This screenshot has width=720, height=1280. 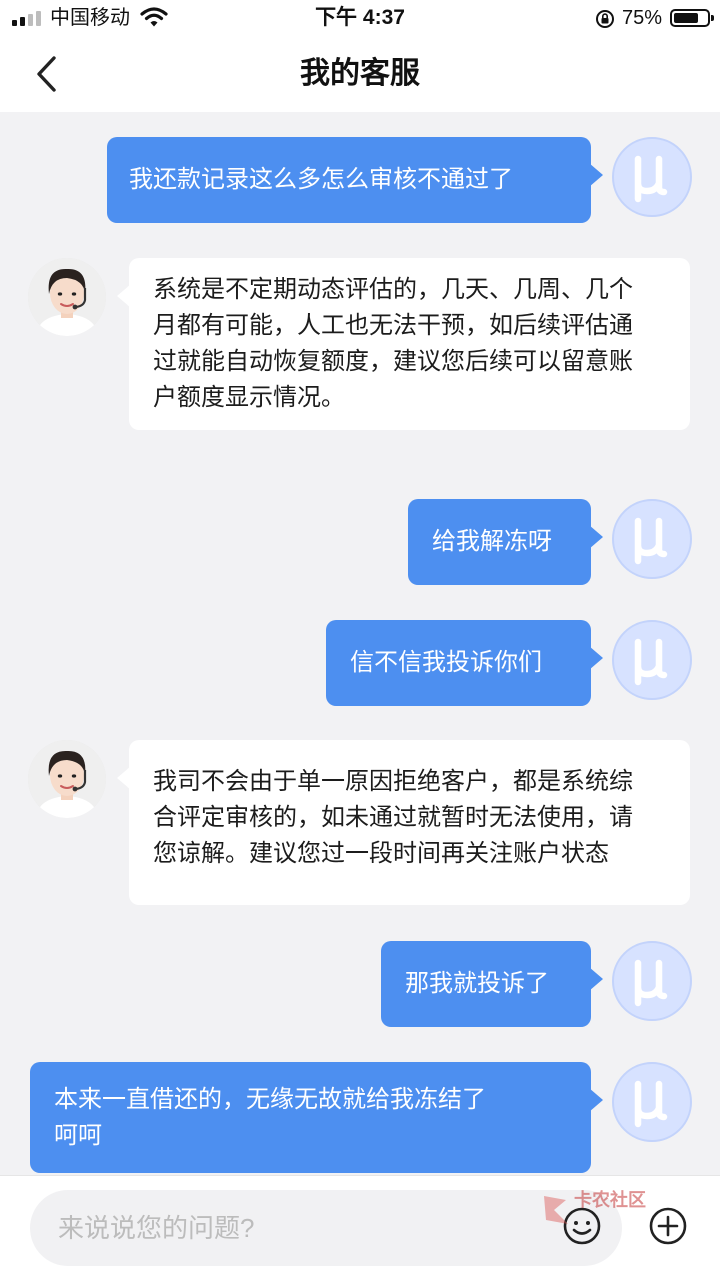 What do you see at coordinates (600, 1211) in the screenshot?
I see `watermark: 卡农社区` at bounding box center [600, 1211].